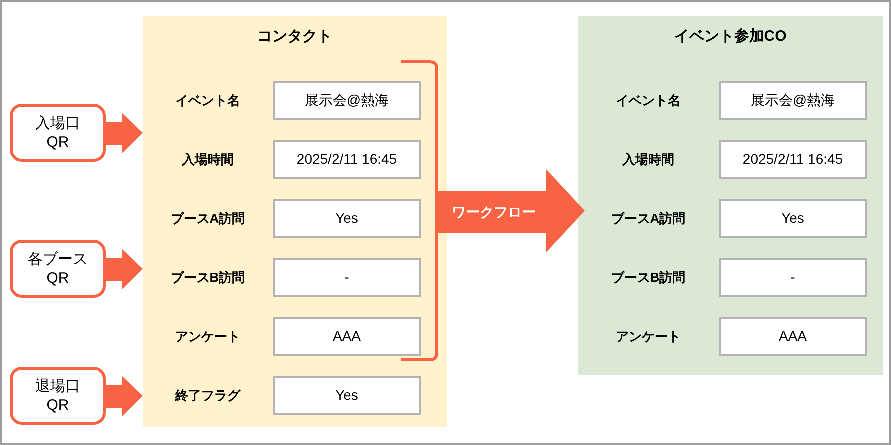 This screenshot has width=891, height=445. What do you see at coordinates (730, 37) in the screenshot?
I see `panel-title: イベント参加CO` at bounding box center [730, 37].